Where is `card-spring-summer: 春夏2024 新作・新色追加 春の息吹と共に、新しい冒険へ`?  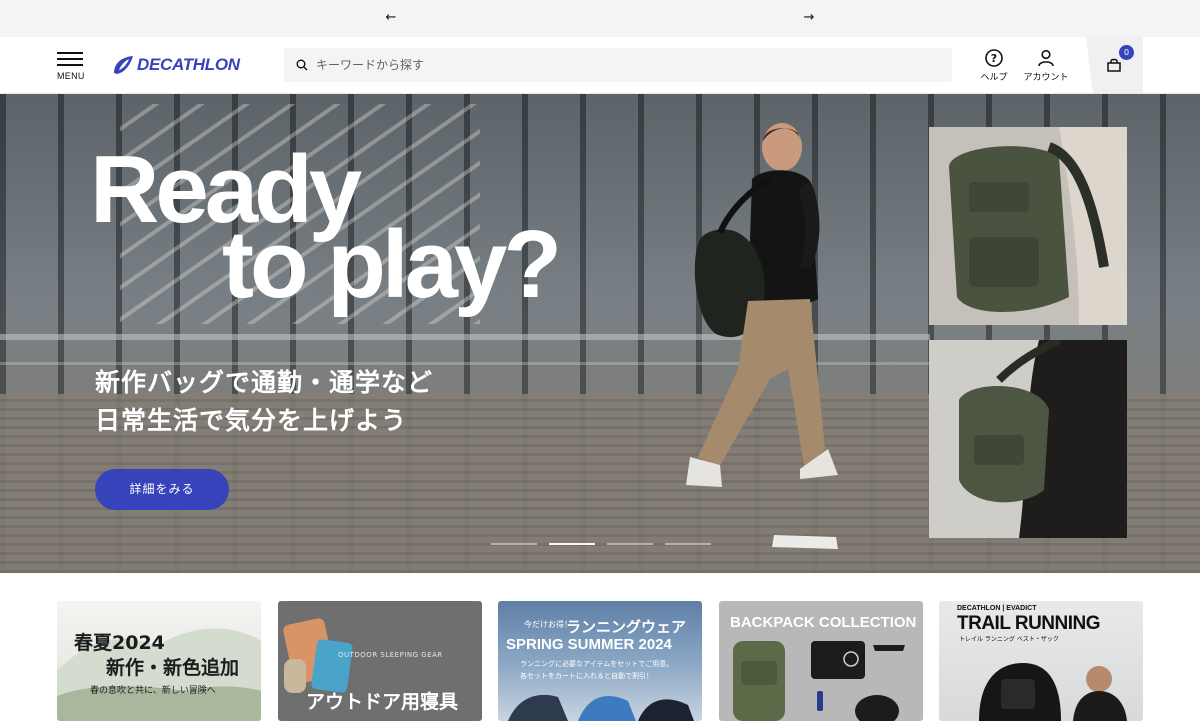
card-spring-summer: 春夏2024 新作・新色追加 春の息吹と共に、新しい冒険へ is located at coordinates (159, 661).